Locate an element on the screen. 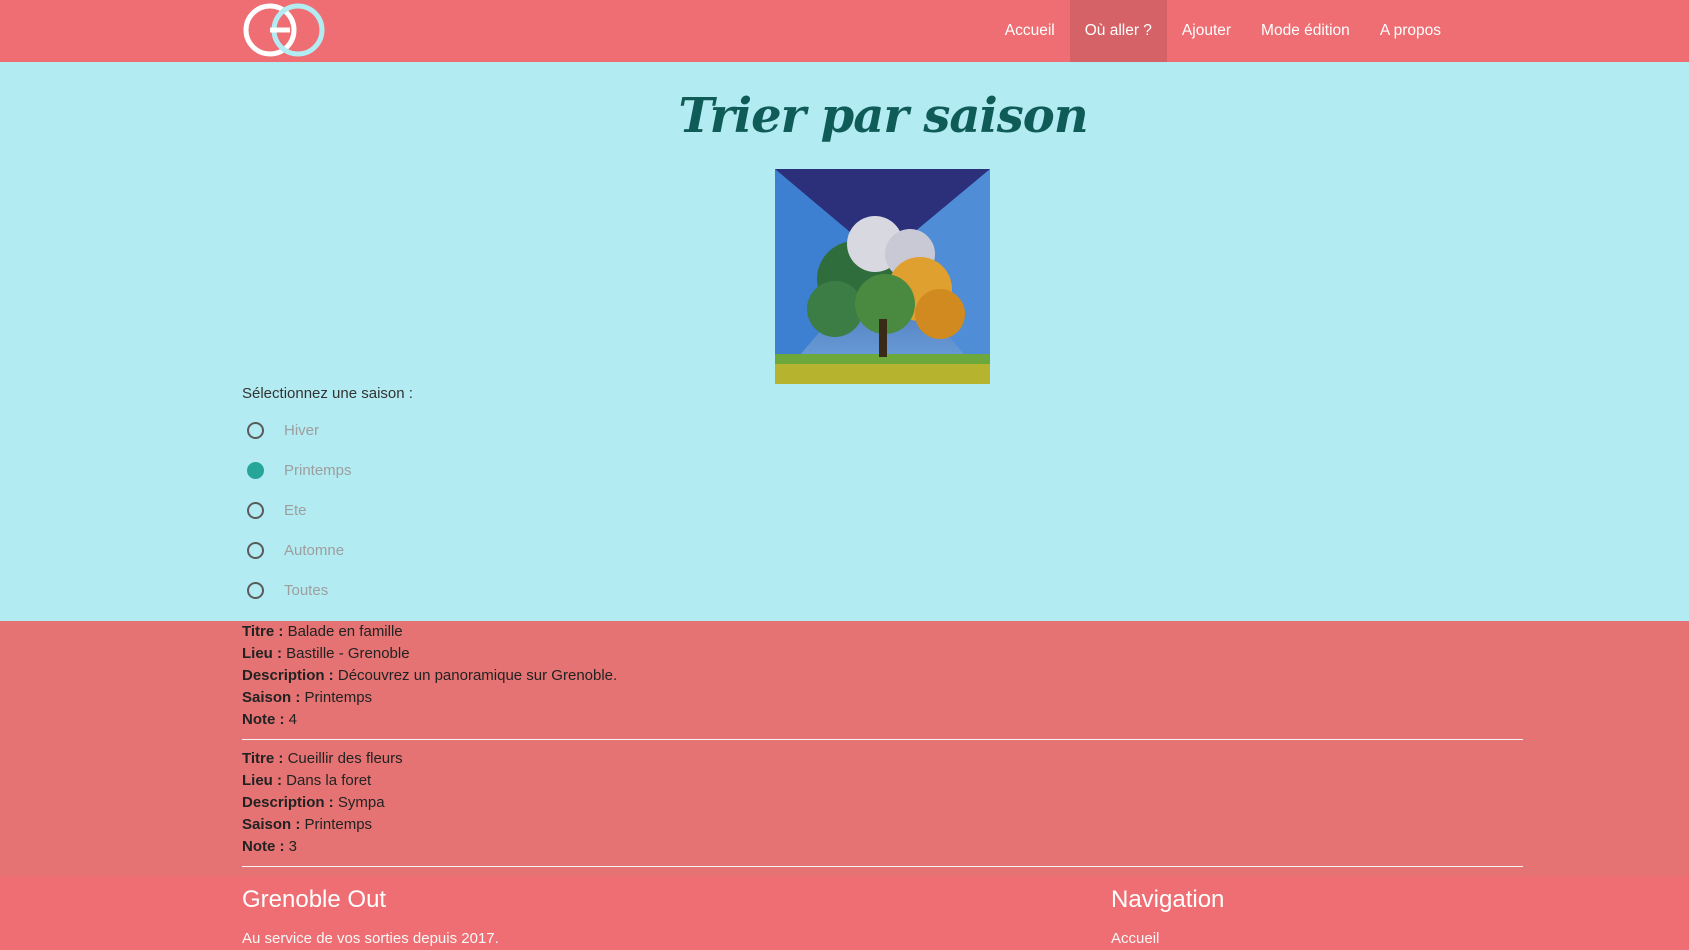  nav-accueil: Accueil is located at coordinates (1030, 31).